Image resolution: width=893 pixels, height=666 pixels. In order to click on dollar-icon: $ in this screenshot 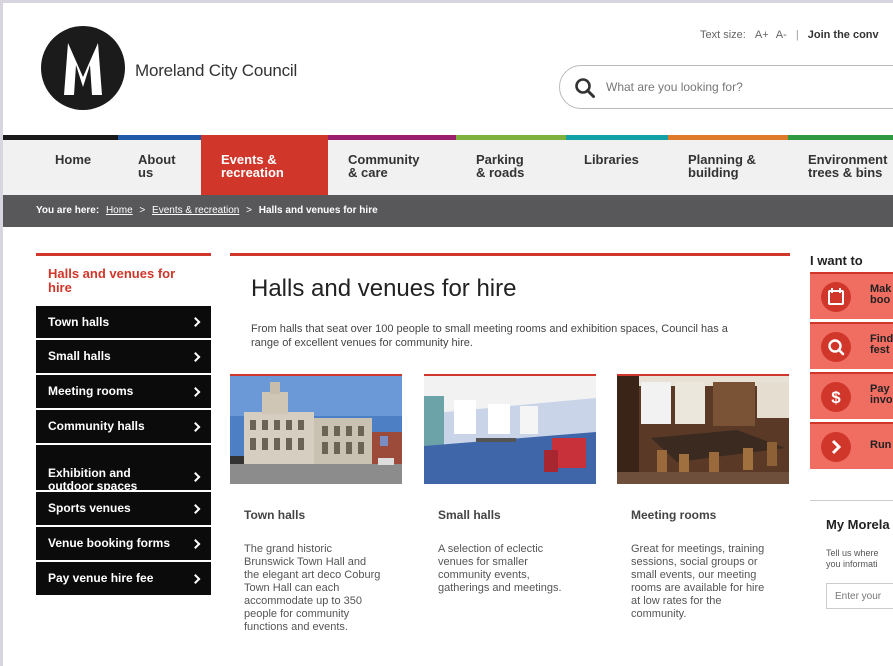, I will do `click(836, 397)`.